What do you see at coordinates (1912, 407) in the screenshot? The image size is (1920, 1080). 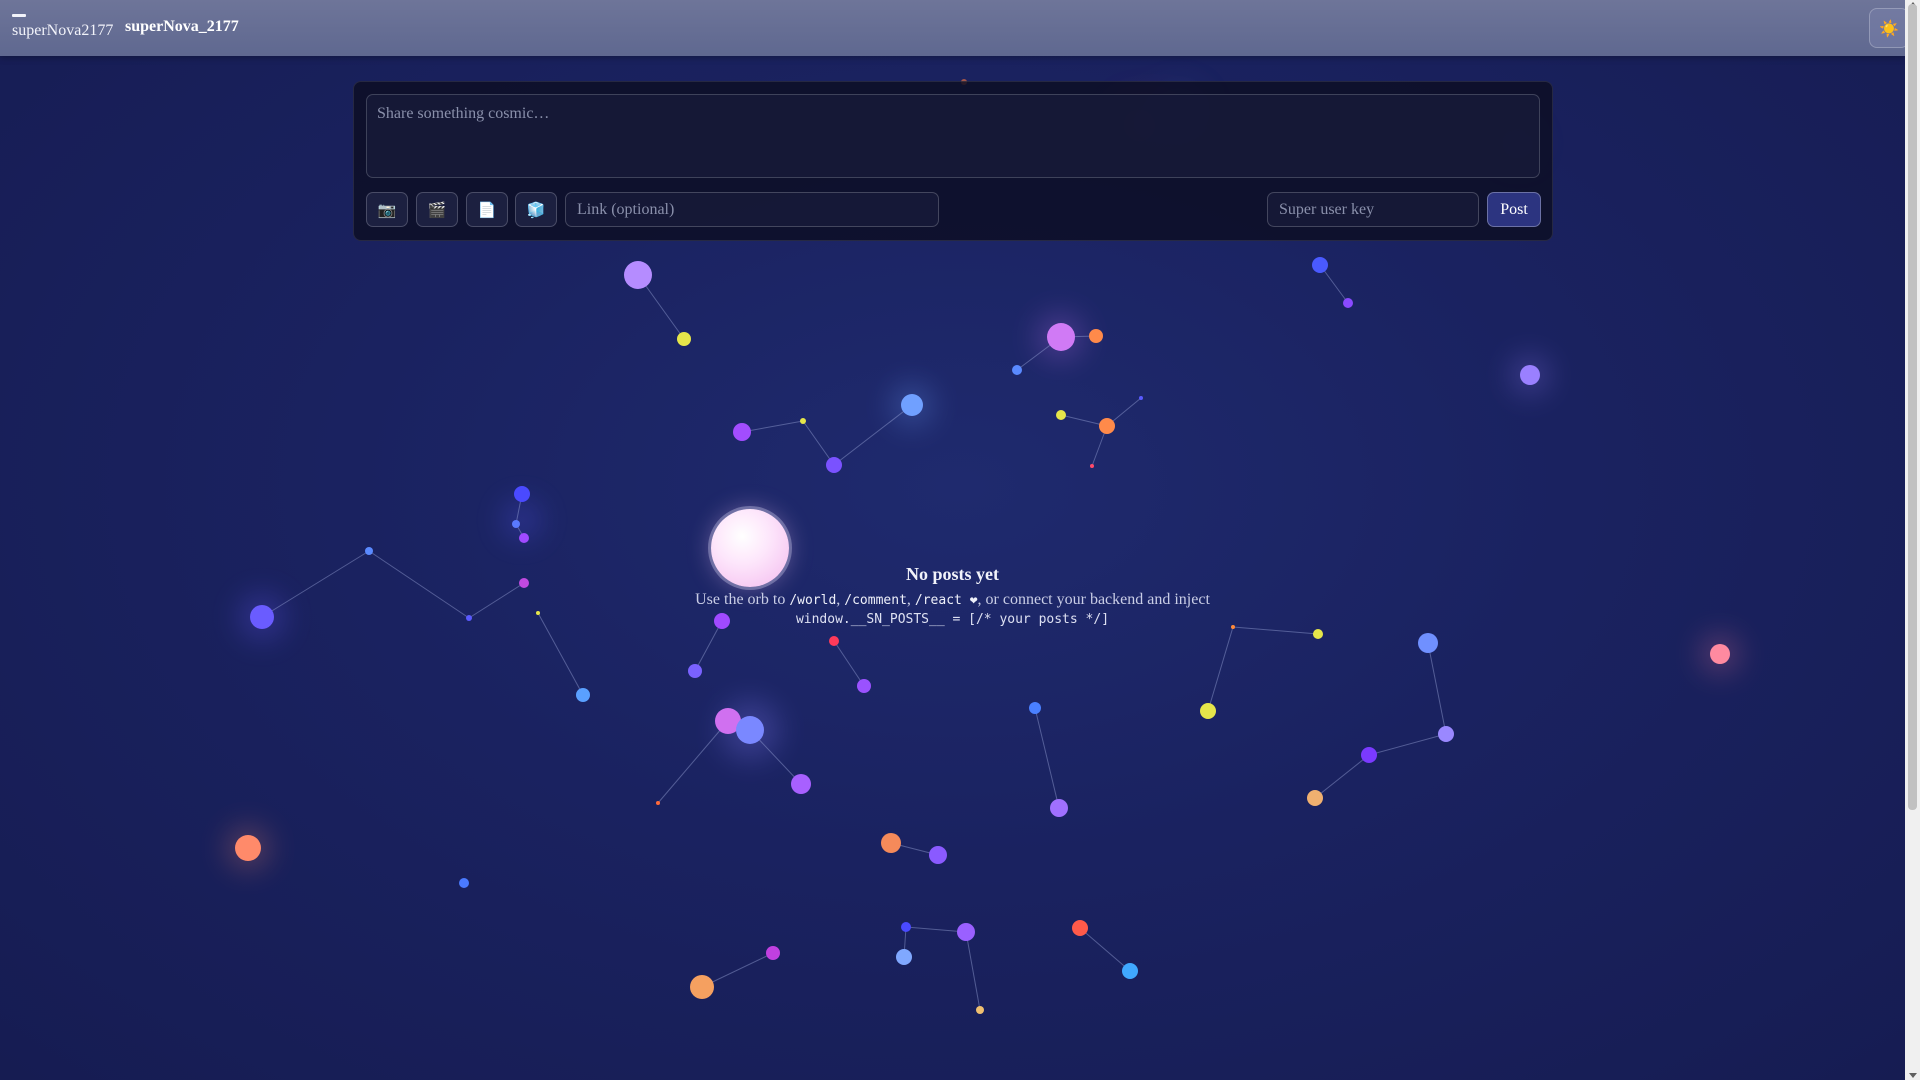 I see `scroll-thumb` at bounding box center [1912, 407].